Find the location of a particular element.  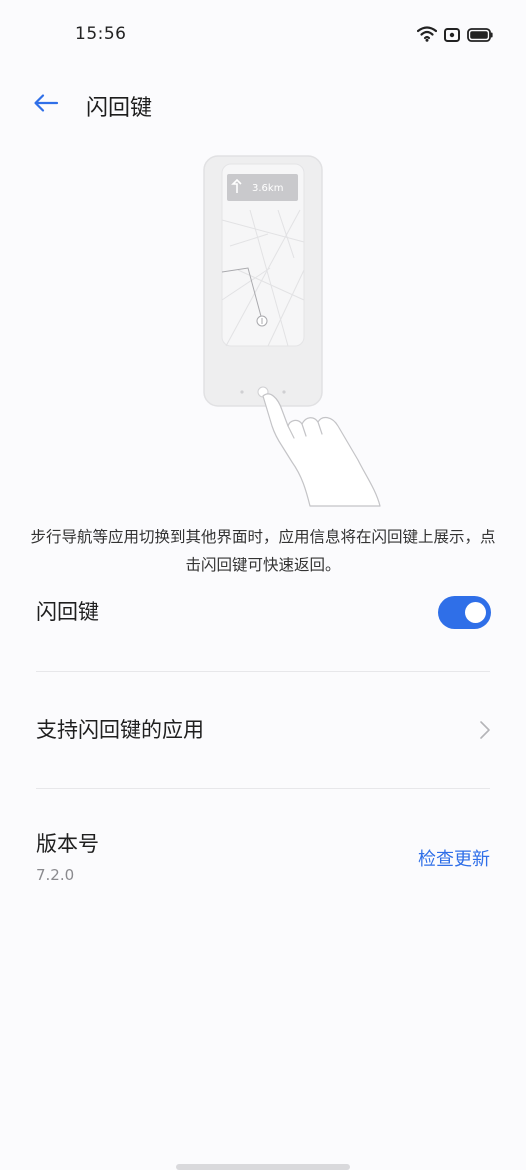

version-label: 版本号 is located at coordinates (67, 844).